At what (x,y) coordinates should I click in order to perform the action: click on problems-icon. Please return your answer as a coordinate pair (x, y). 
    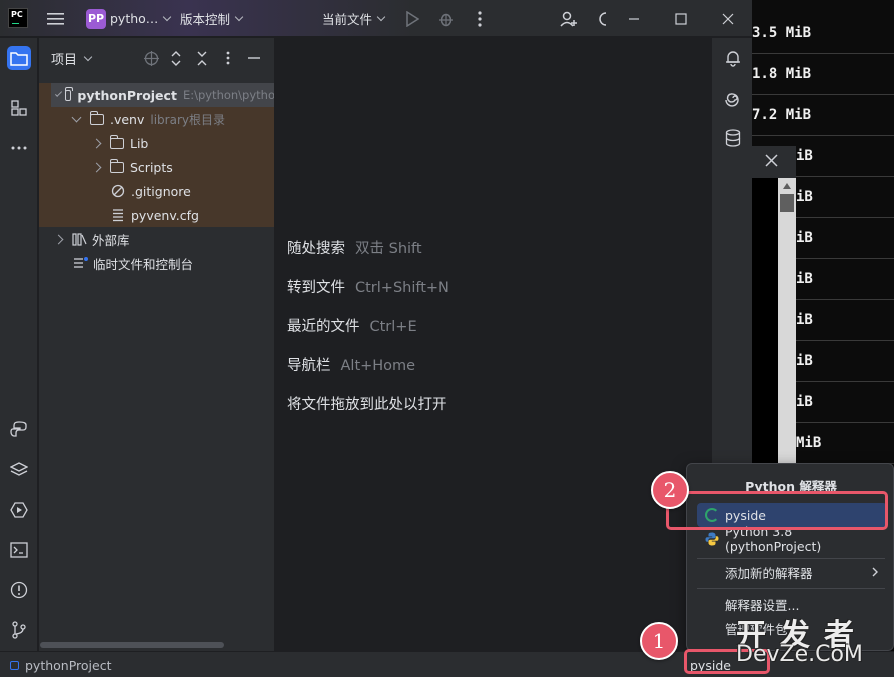
    Looking at the image, I should click on (19, 590).